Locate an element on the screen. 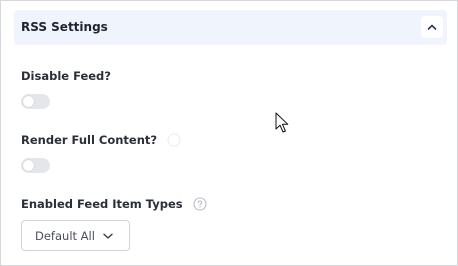  disable-feed-toggle is located at coordinates (35, 101).